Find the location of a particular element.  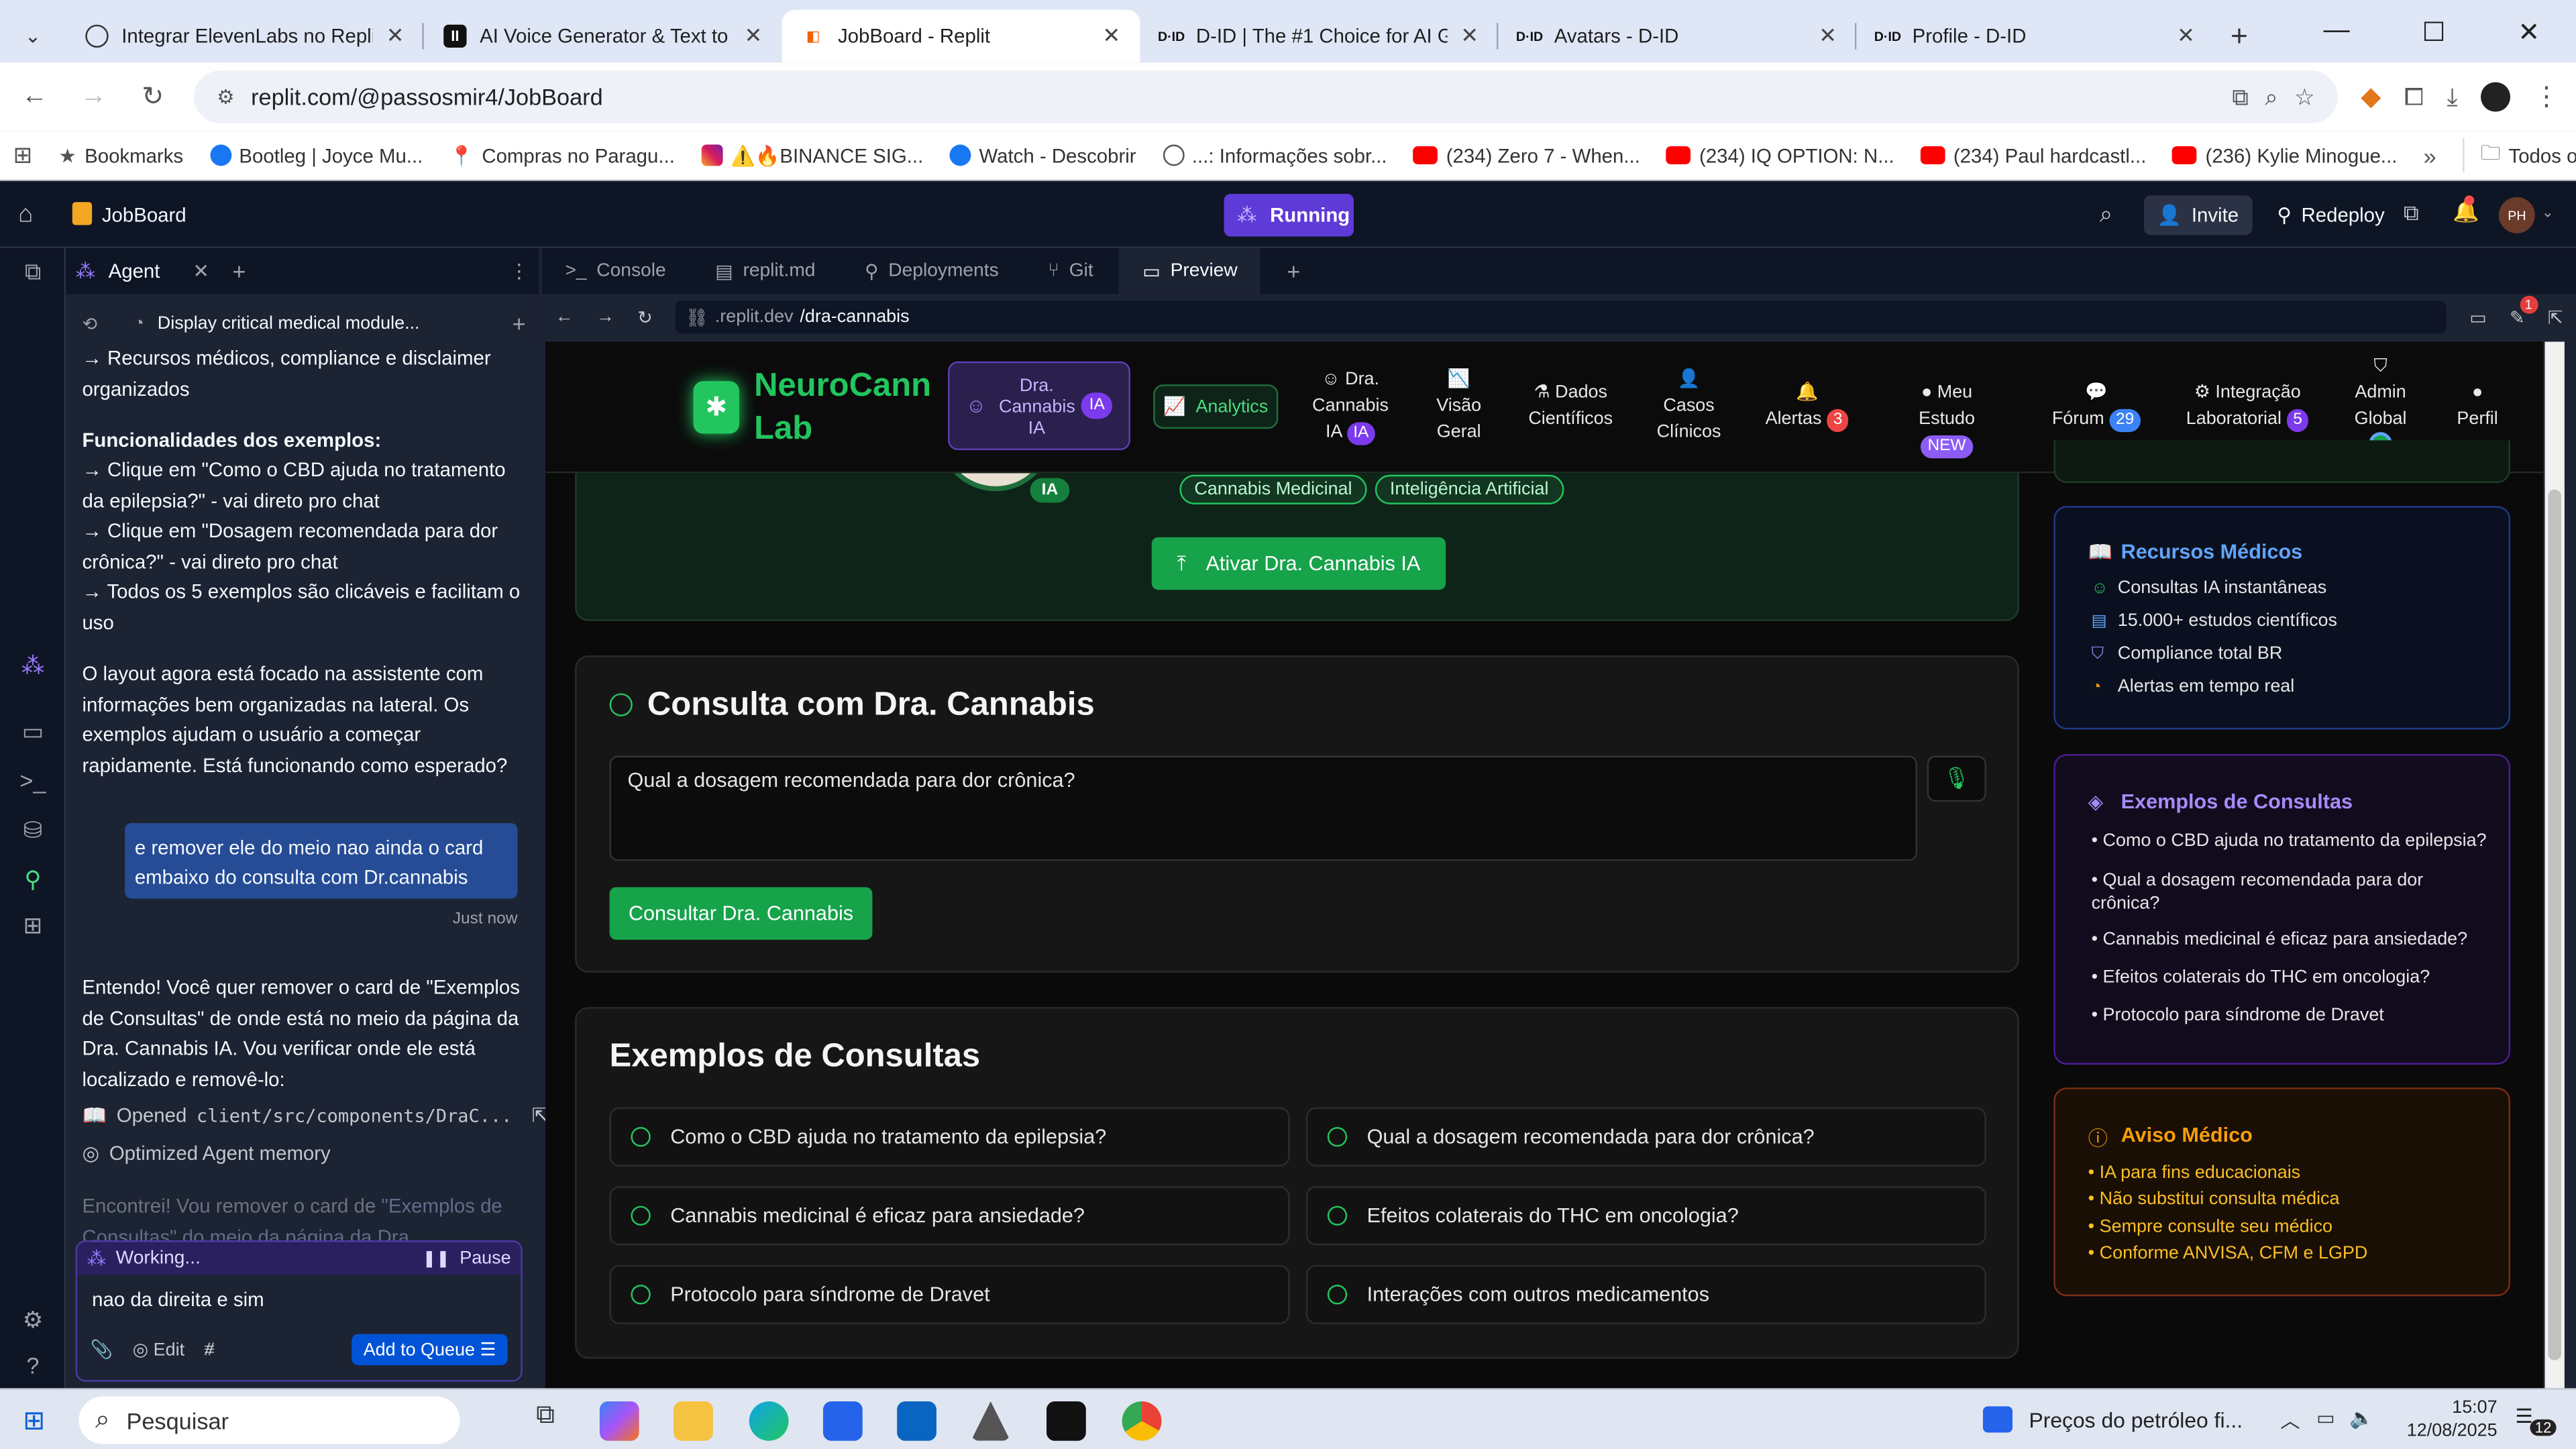

task-view-icon: ⧉ is located at coordinates (546, 1421).